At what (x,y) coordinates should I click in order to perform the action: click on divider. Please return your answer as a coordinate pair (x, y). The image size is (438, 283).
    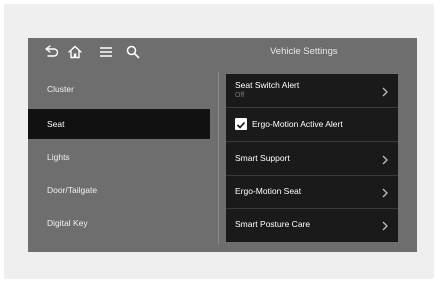
    Looking at the image, I should click on (218, 158).